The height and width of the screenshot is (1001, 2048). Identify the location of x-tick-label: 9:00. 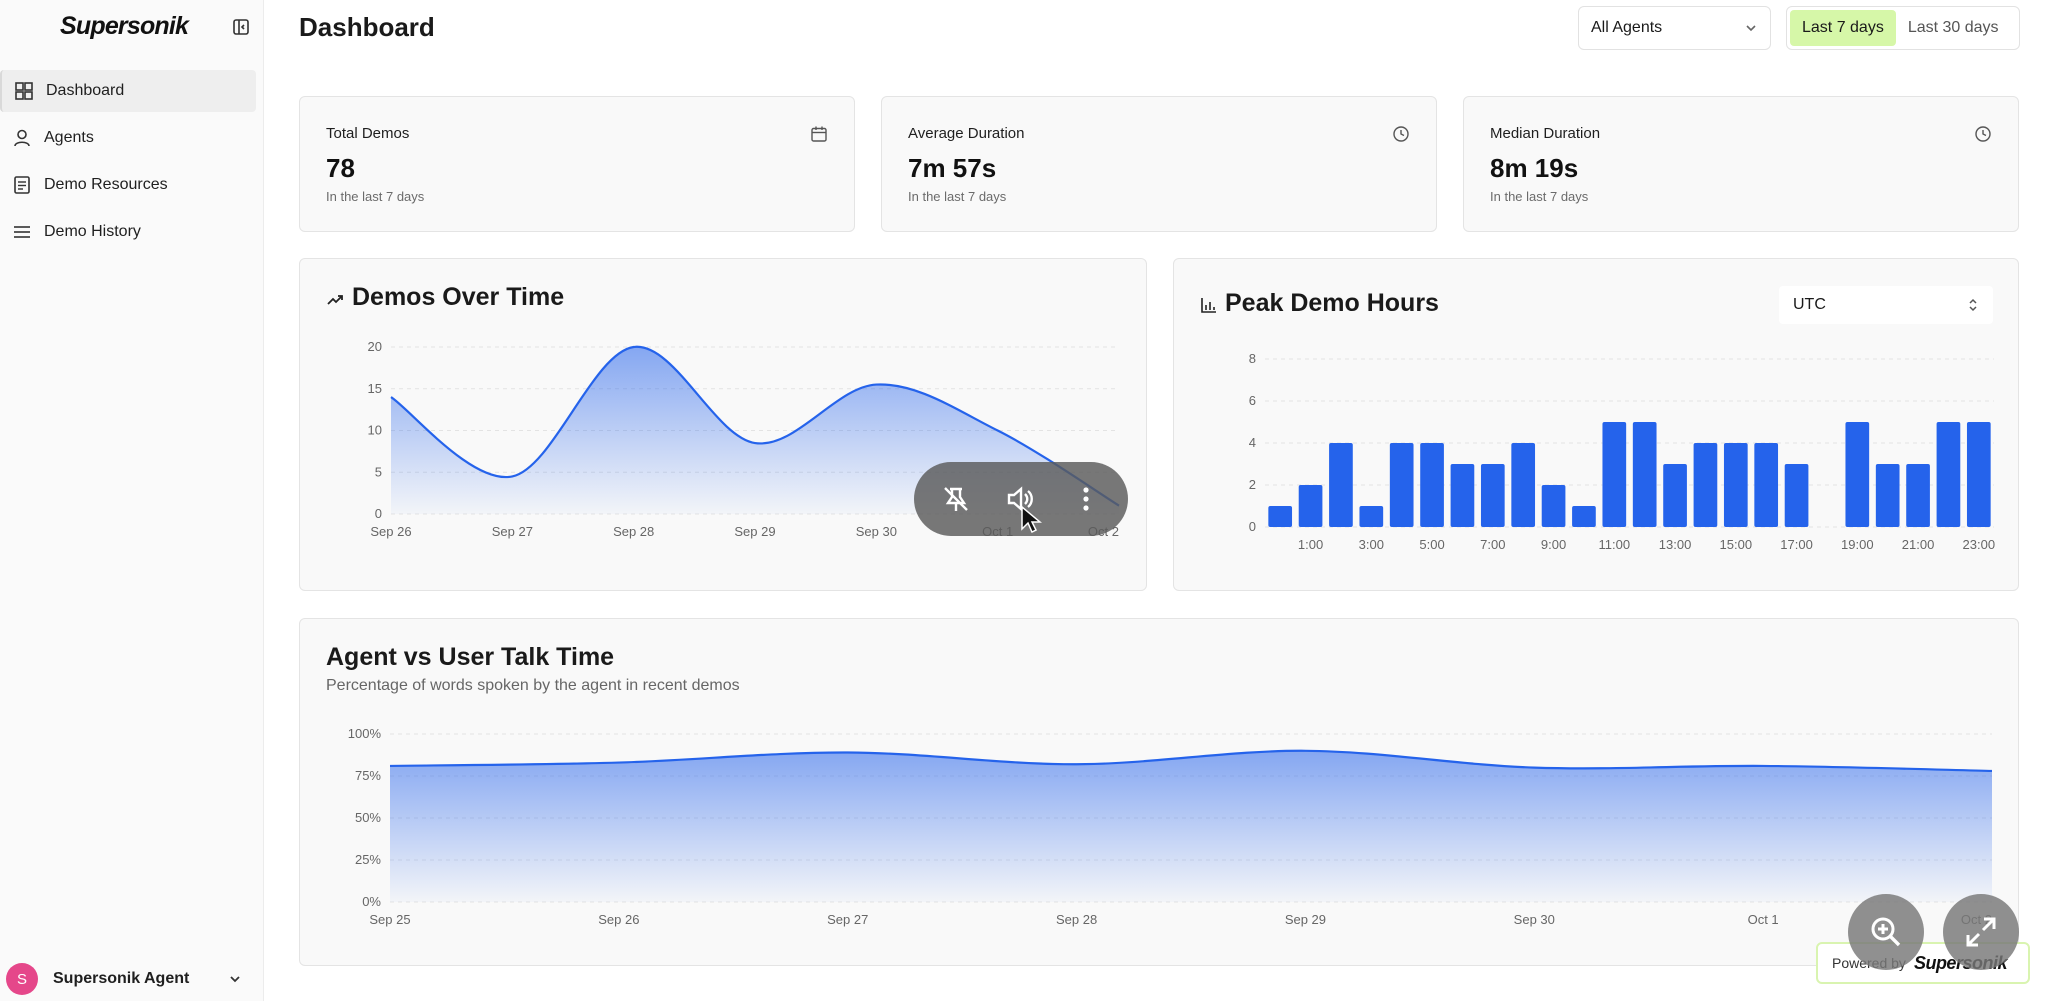
(1553, 544).